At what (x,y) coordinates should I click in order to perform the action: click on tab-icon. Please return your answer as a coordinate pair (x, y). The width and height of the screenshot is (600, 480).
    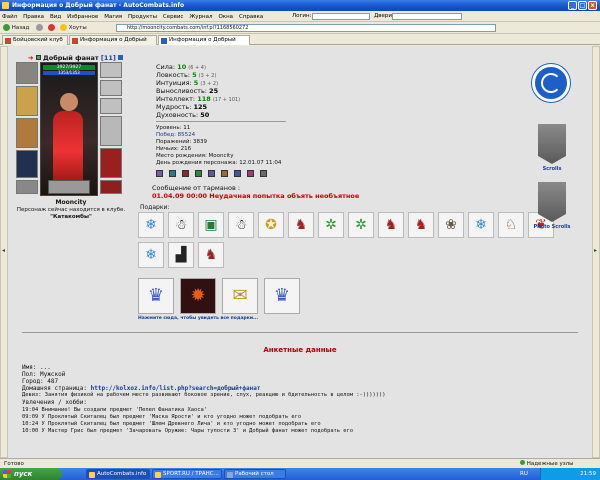
    Looking at the image, I should click on (75, 41).